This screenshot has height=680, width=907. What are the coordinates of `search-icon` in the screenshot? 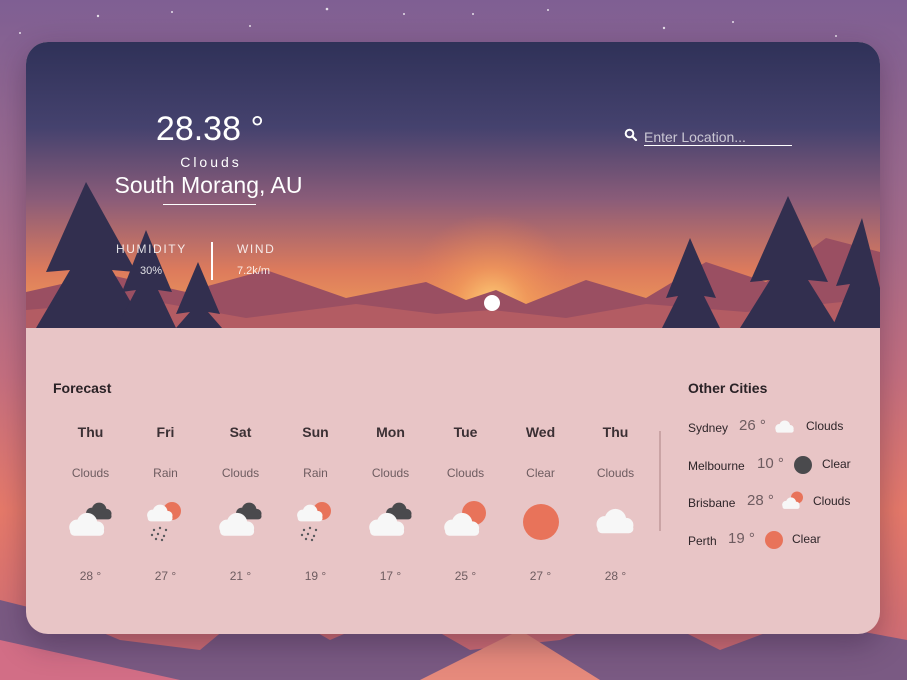 It's located at (631, 135).